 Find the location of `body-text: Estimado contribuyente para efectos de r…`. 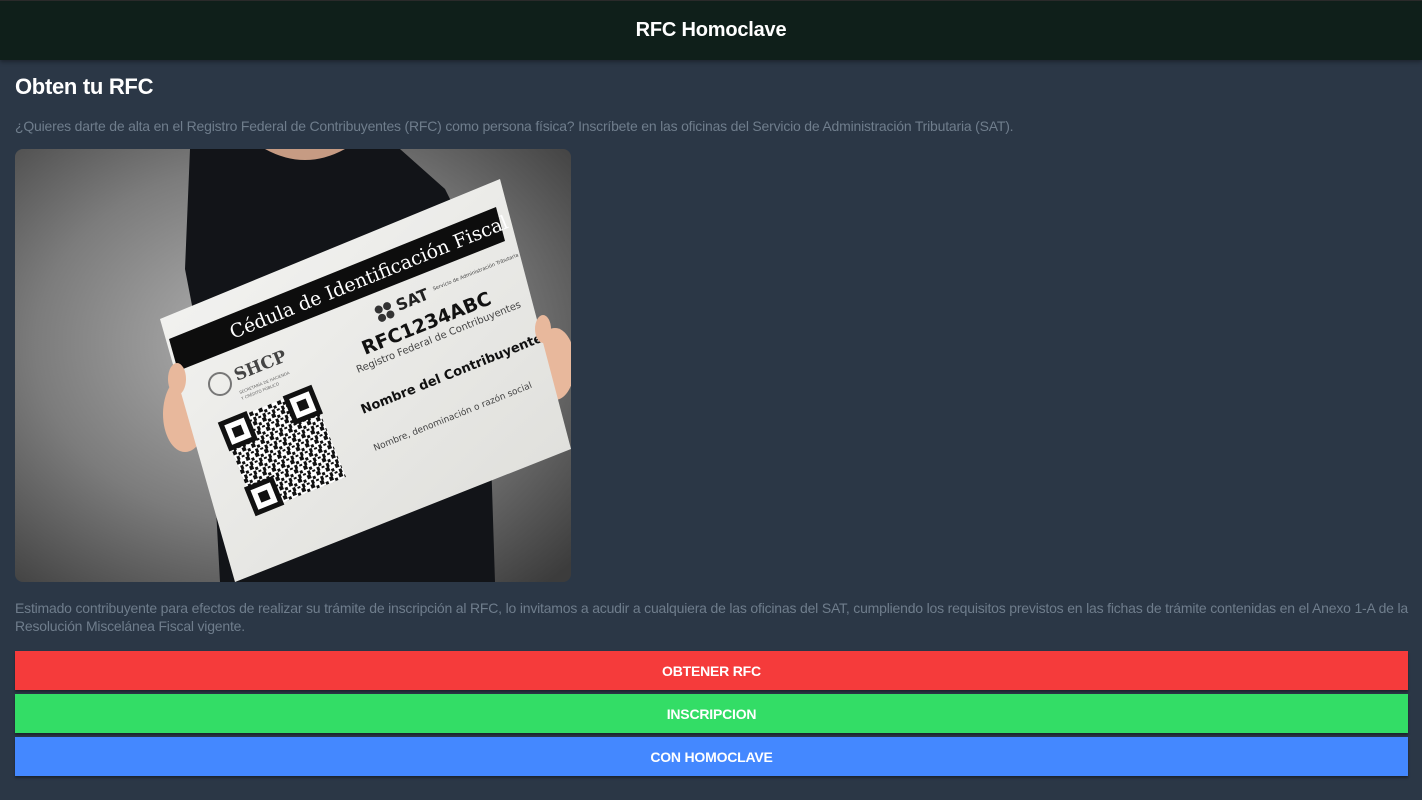

body-text: Estimado contribuyente para efectos de r… is located at coordinates (711, 617).